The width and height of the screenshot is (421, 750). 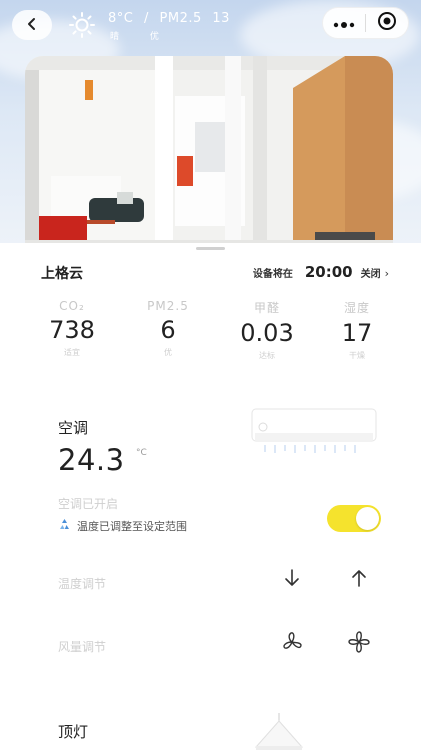 What do you see at coordinates (88, 504) in the screenshot?
I see `ac-status: 空调已开启` at bounding box center [88, 504].